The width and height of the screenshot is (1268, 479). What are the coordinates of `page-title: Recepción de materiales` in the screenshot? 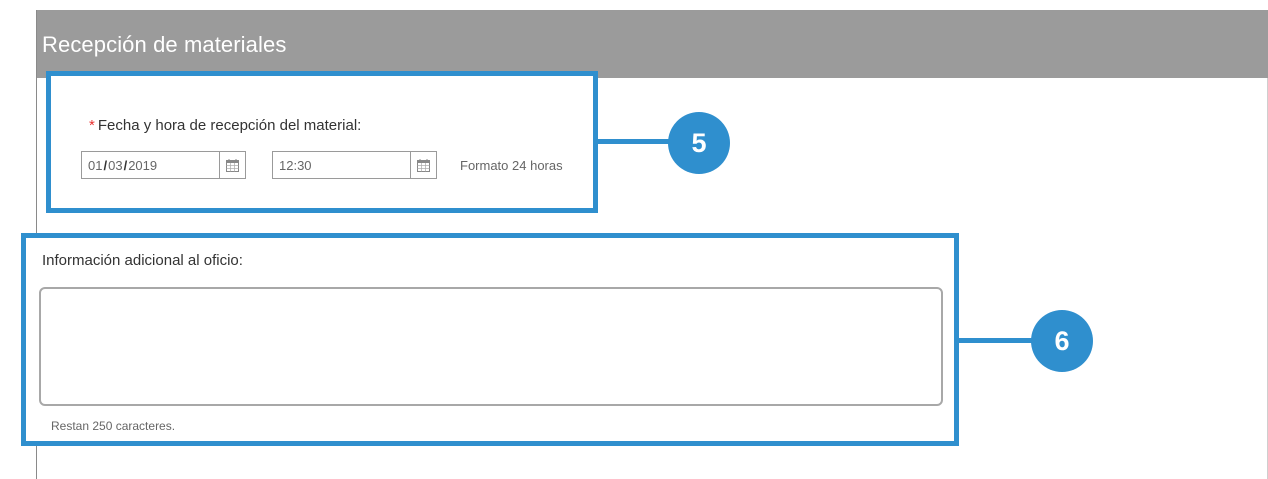 It's located at (164, 44).